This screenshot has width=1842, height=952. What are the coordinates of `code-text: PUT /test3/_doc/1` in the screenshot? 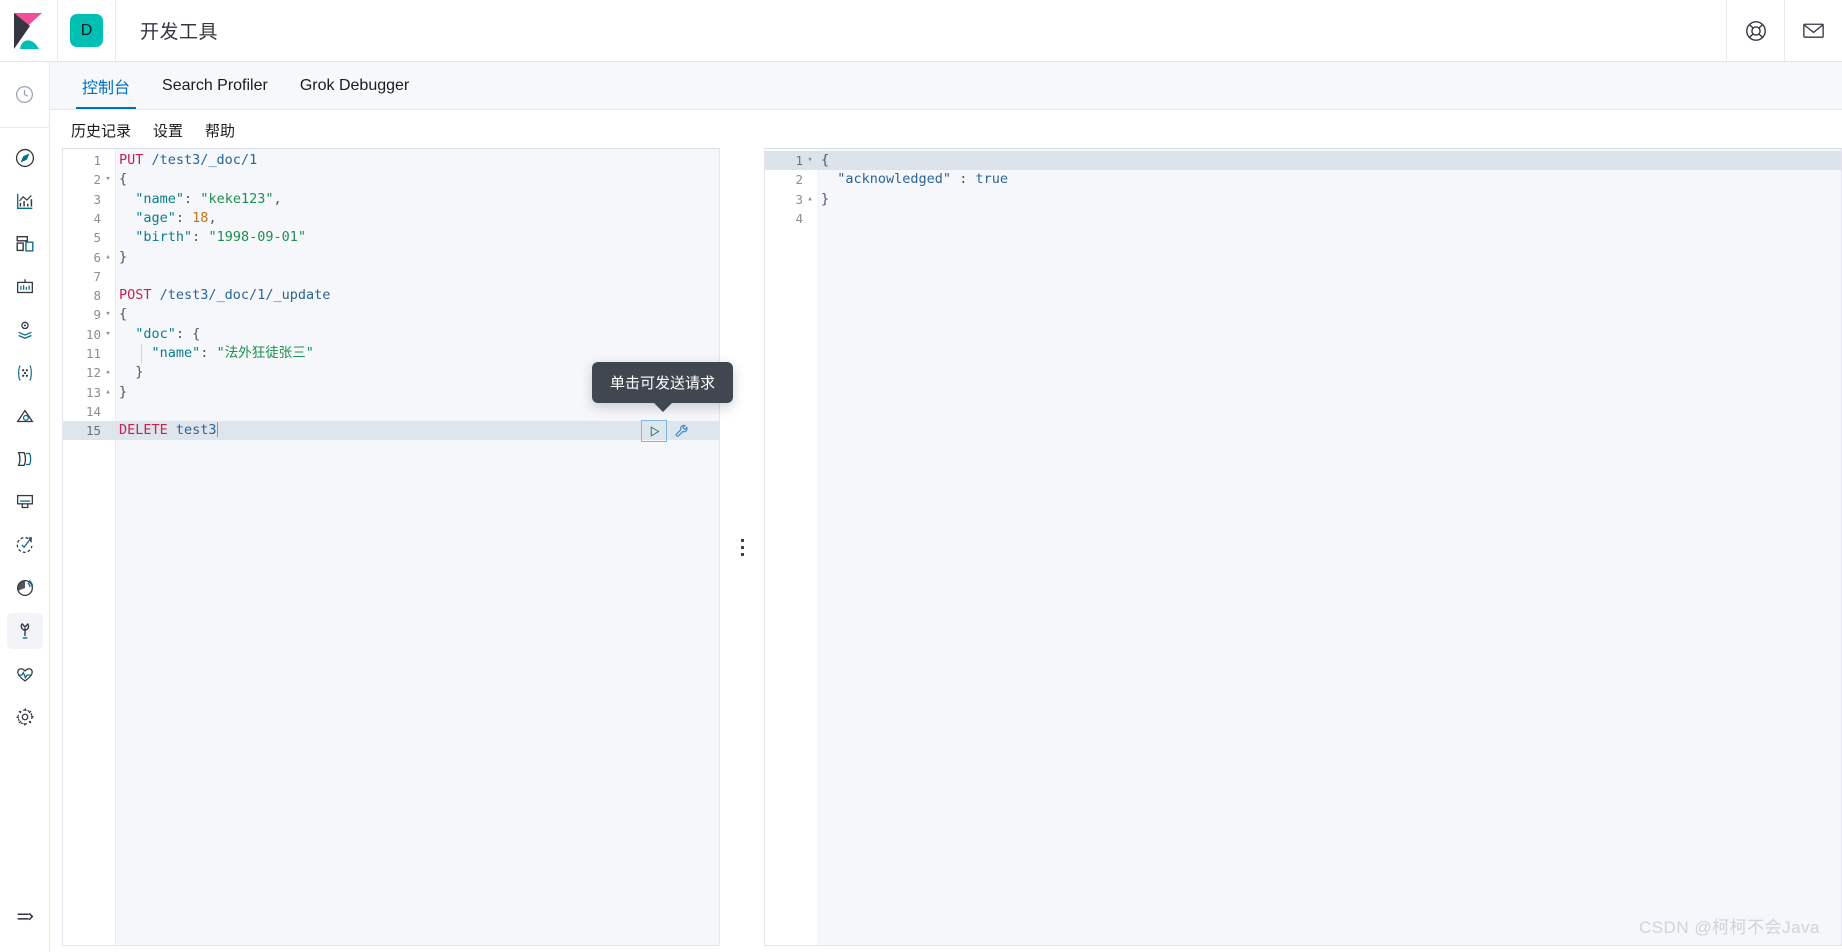 It's located at (188, 160).